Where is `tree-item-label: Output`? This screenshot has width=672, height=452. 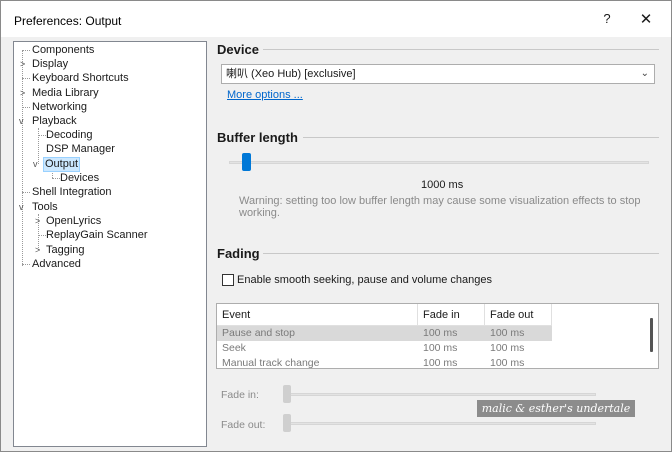 tree-item-label: Output is located at coordinates (62, 164).